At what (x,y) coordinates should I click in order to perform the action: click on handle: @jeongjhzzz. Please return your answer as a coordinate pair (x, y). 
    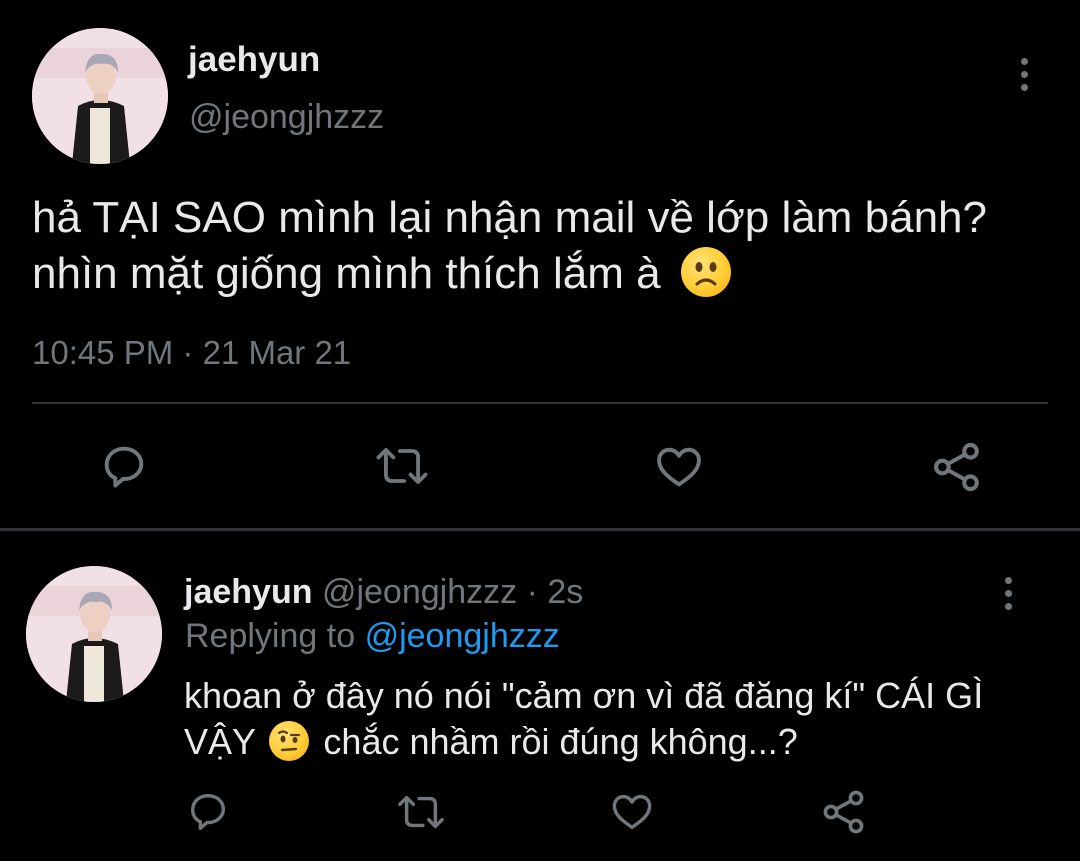
    Looking at the image, I should click on (286, 117).